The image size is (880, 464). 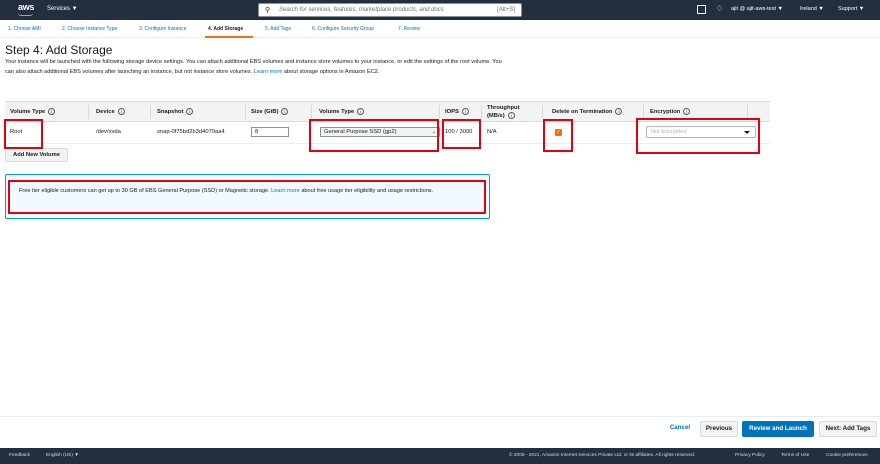 What do you see at coordinates (247, 197) in the screenshot?
I see `highlight-free-tier` at bounding box center [247, 197].